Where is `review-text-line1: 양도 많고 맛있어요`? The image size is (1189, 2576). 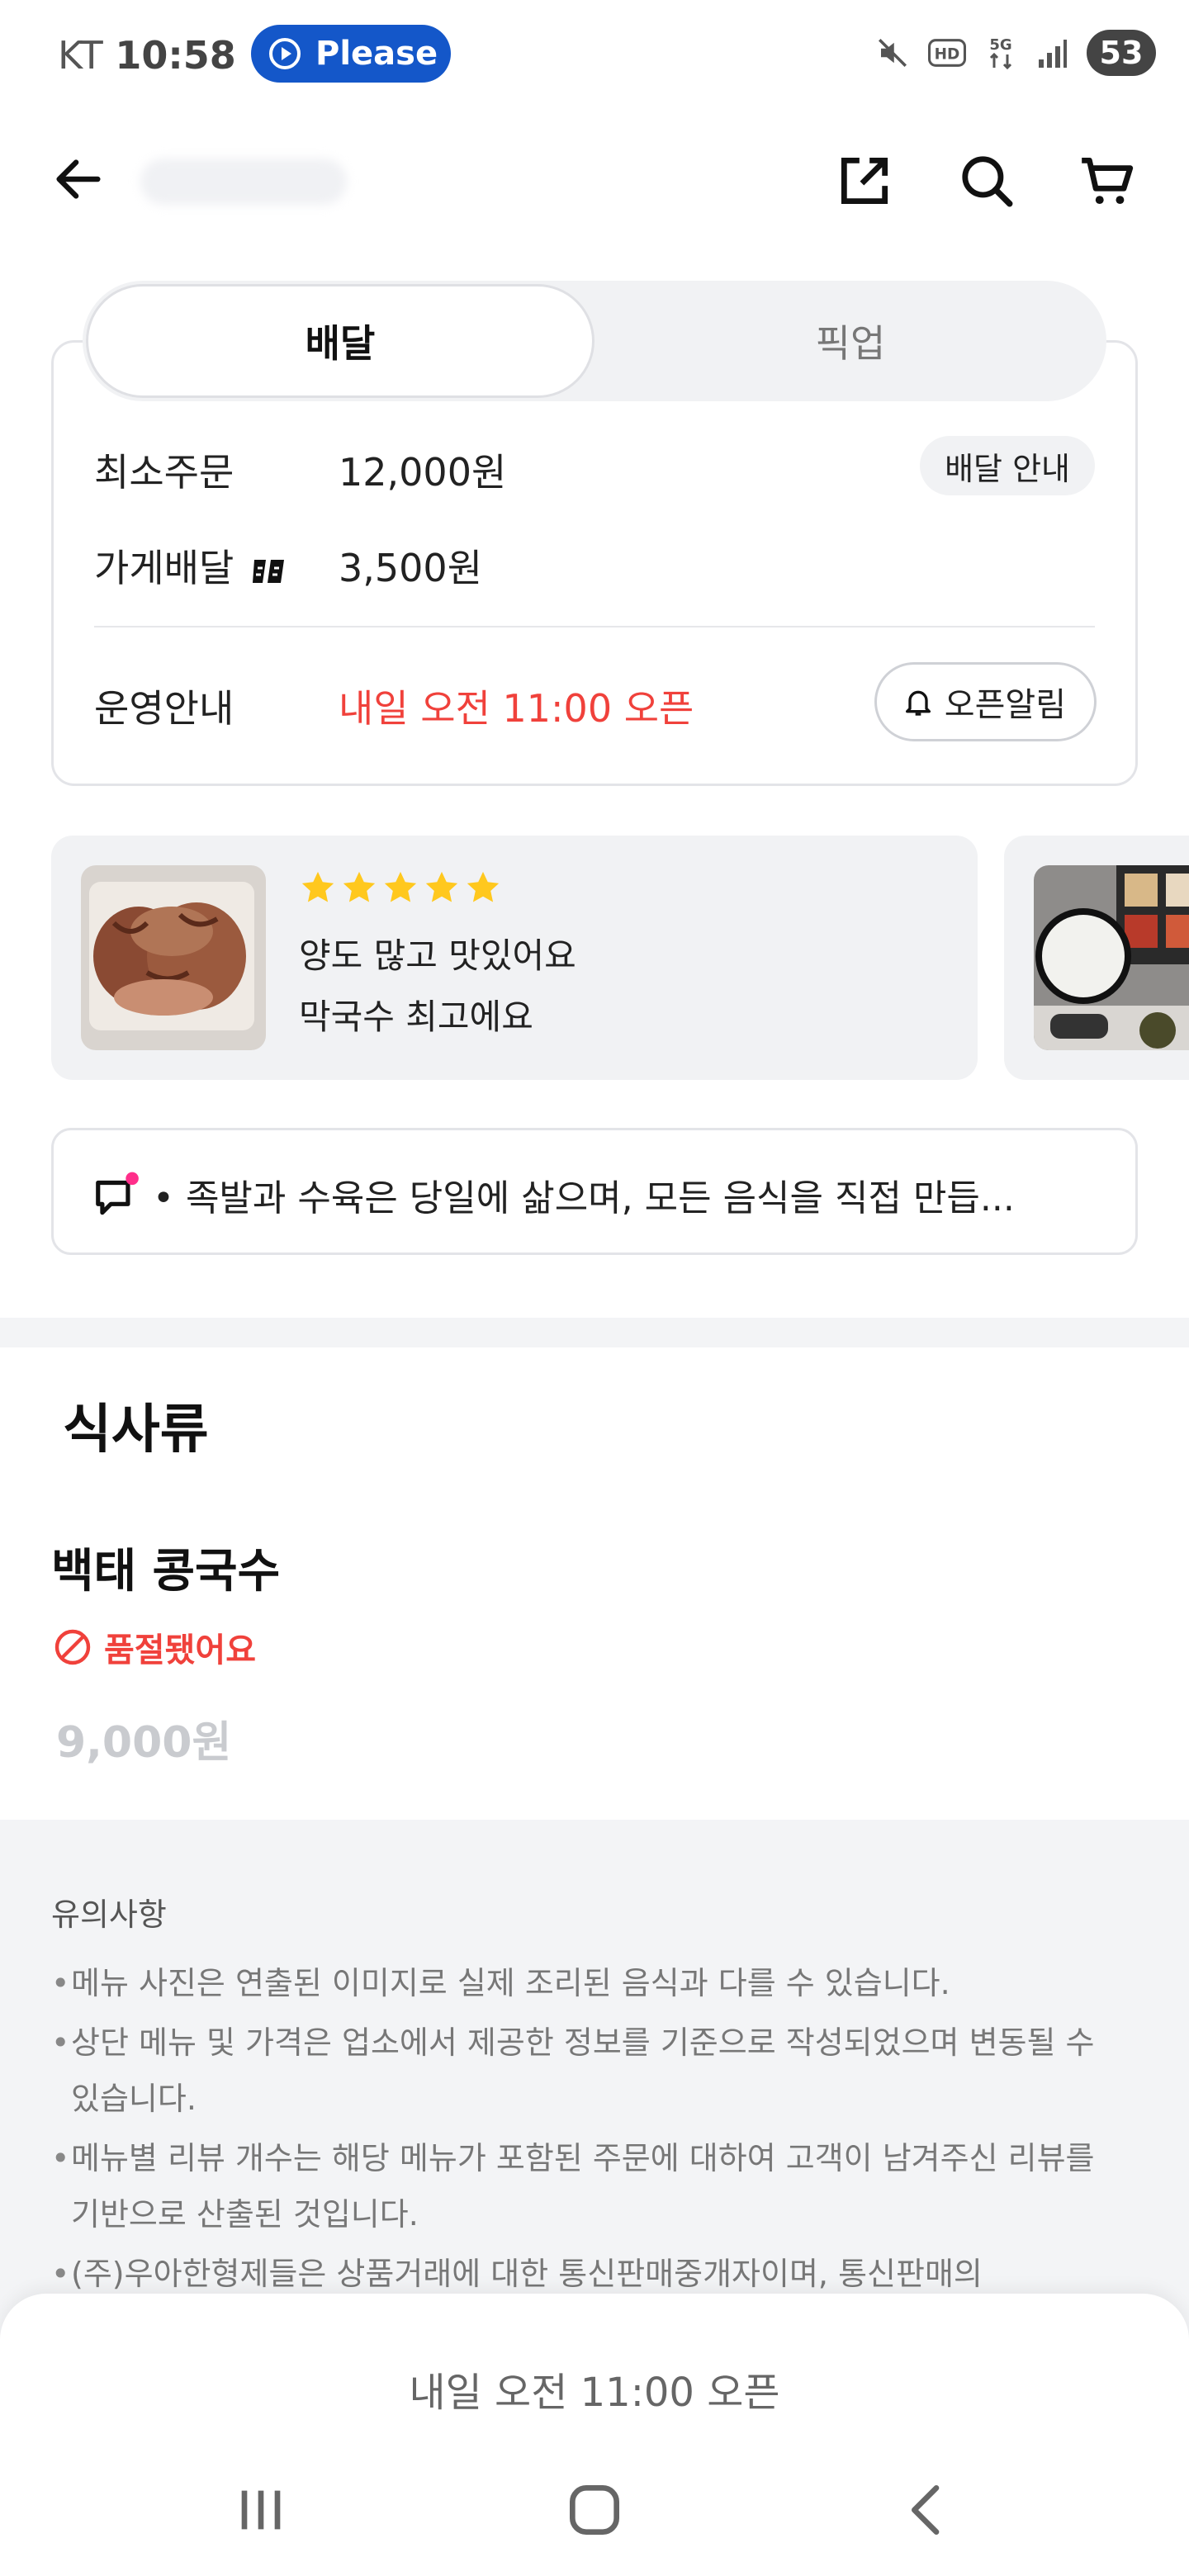 review-text-line1: 양도 많고 맛있어요 is located at coordinates (437, 955).